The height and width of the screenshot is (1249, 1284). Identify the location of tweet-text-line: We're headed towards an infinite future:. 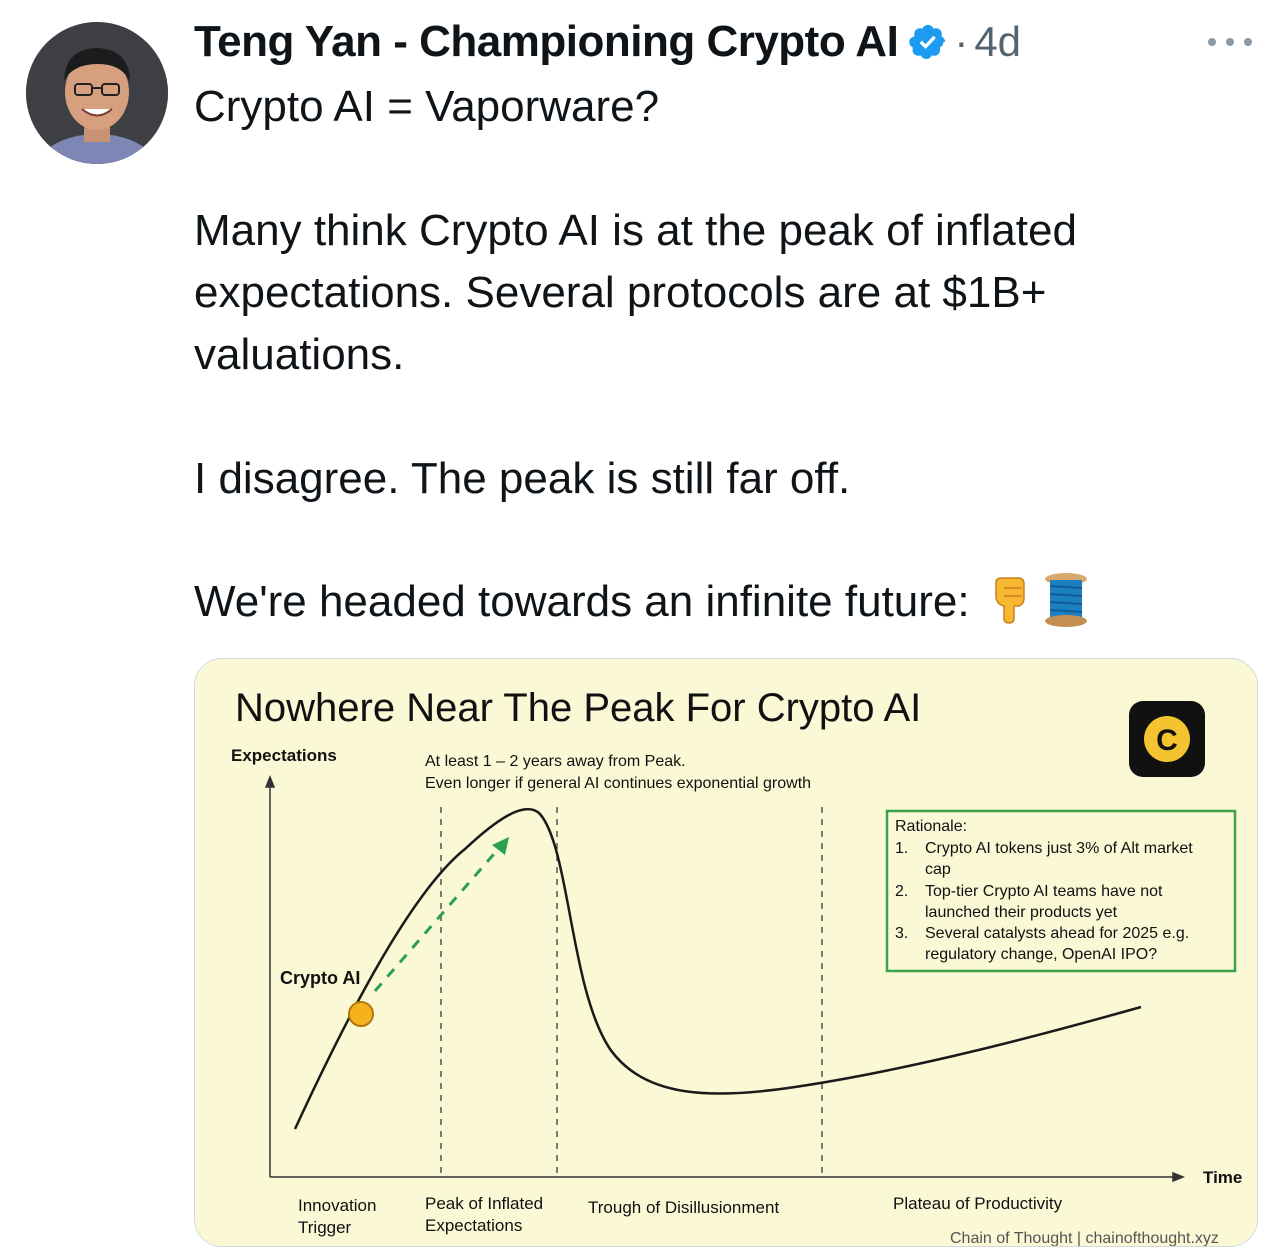
(724, 602).